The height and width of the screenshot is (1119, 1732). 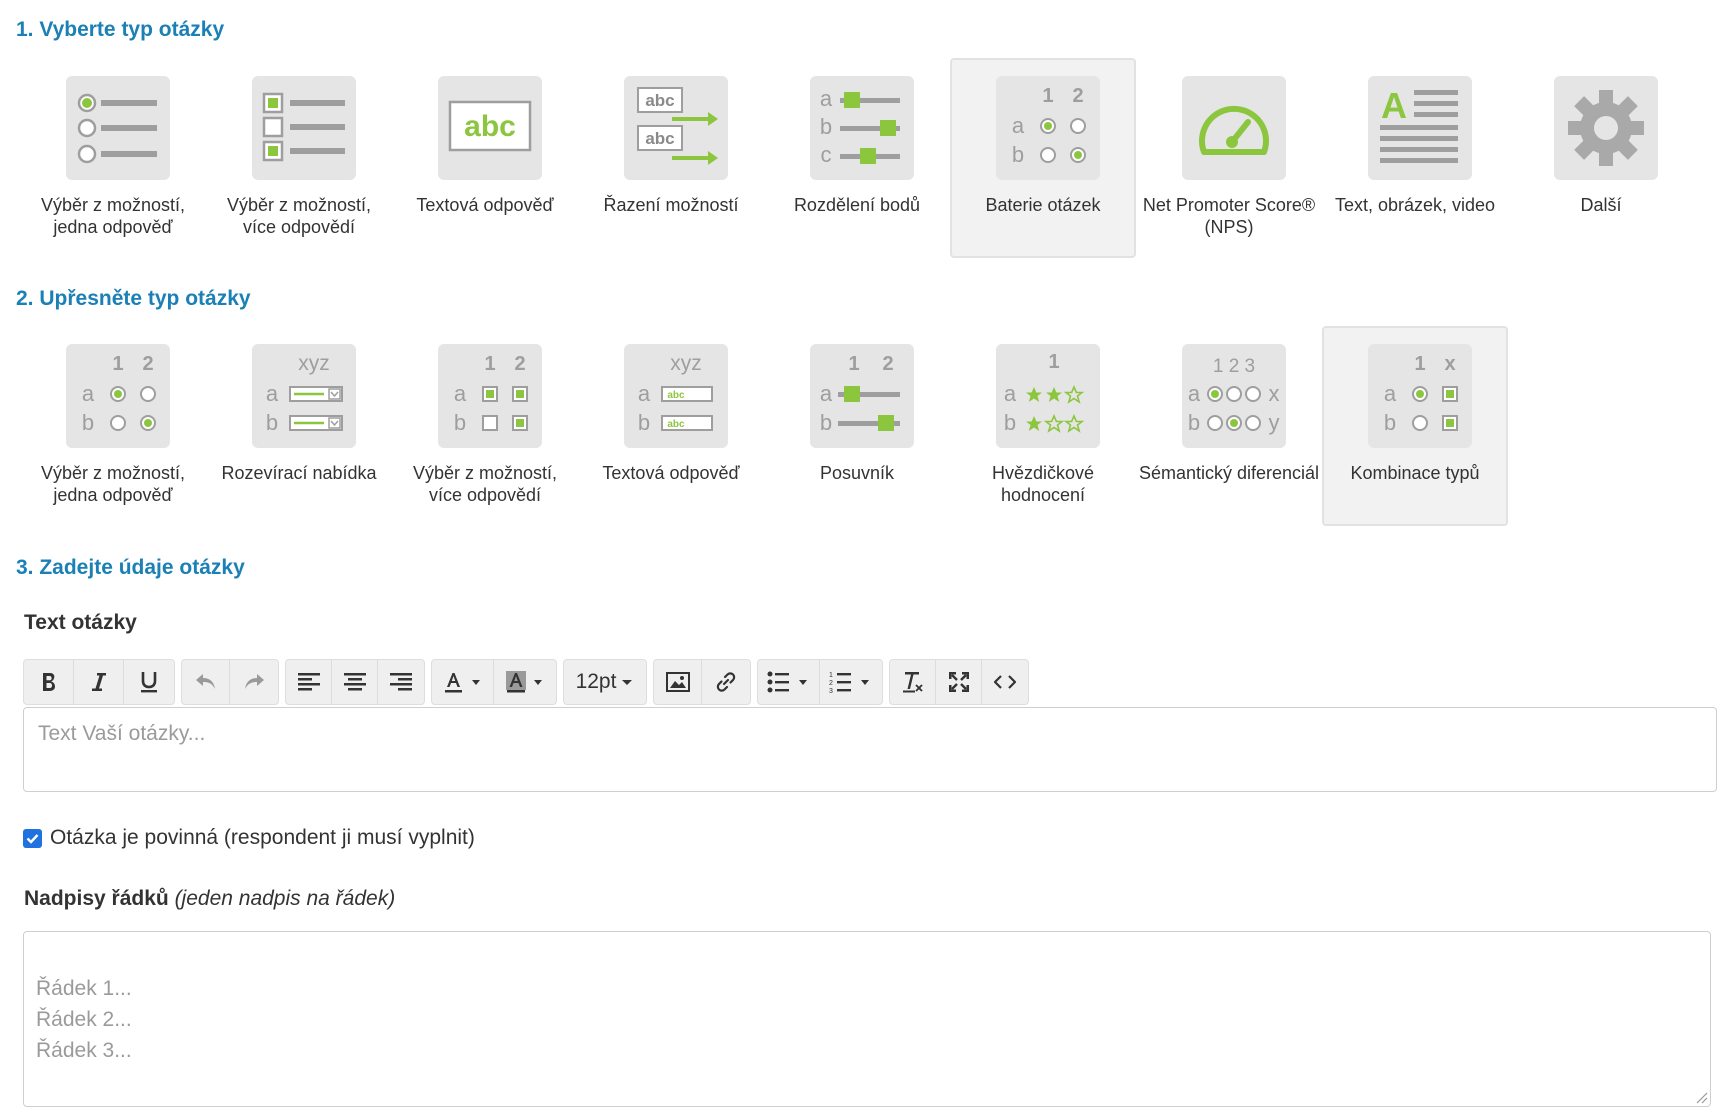 What do you see at coordinates (676, 128) in the screenshot?
I see `ranking-icon: abc abc` at bounding box center [676, 128].